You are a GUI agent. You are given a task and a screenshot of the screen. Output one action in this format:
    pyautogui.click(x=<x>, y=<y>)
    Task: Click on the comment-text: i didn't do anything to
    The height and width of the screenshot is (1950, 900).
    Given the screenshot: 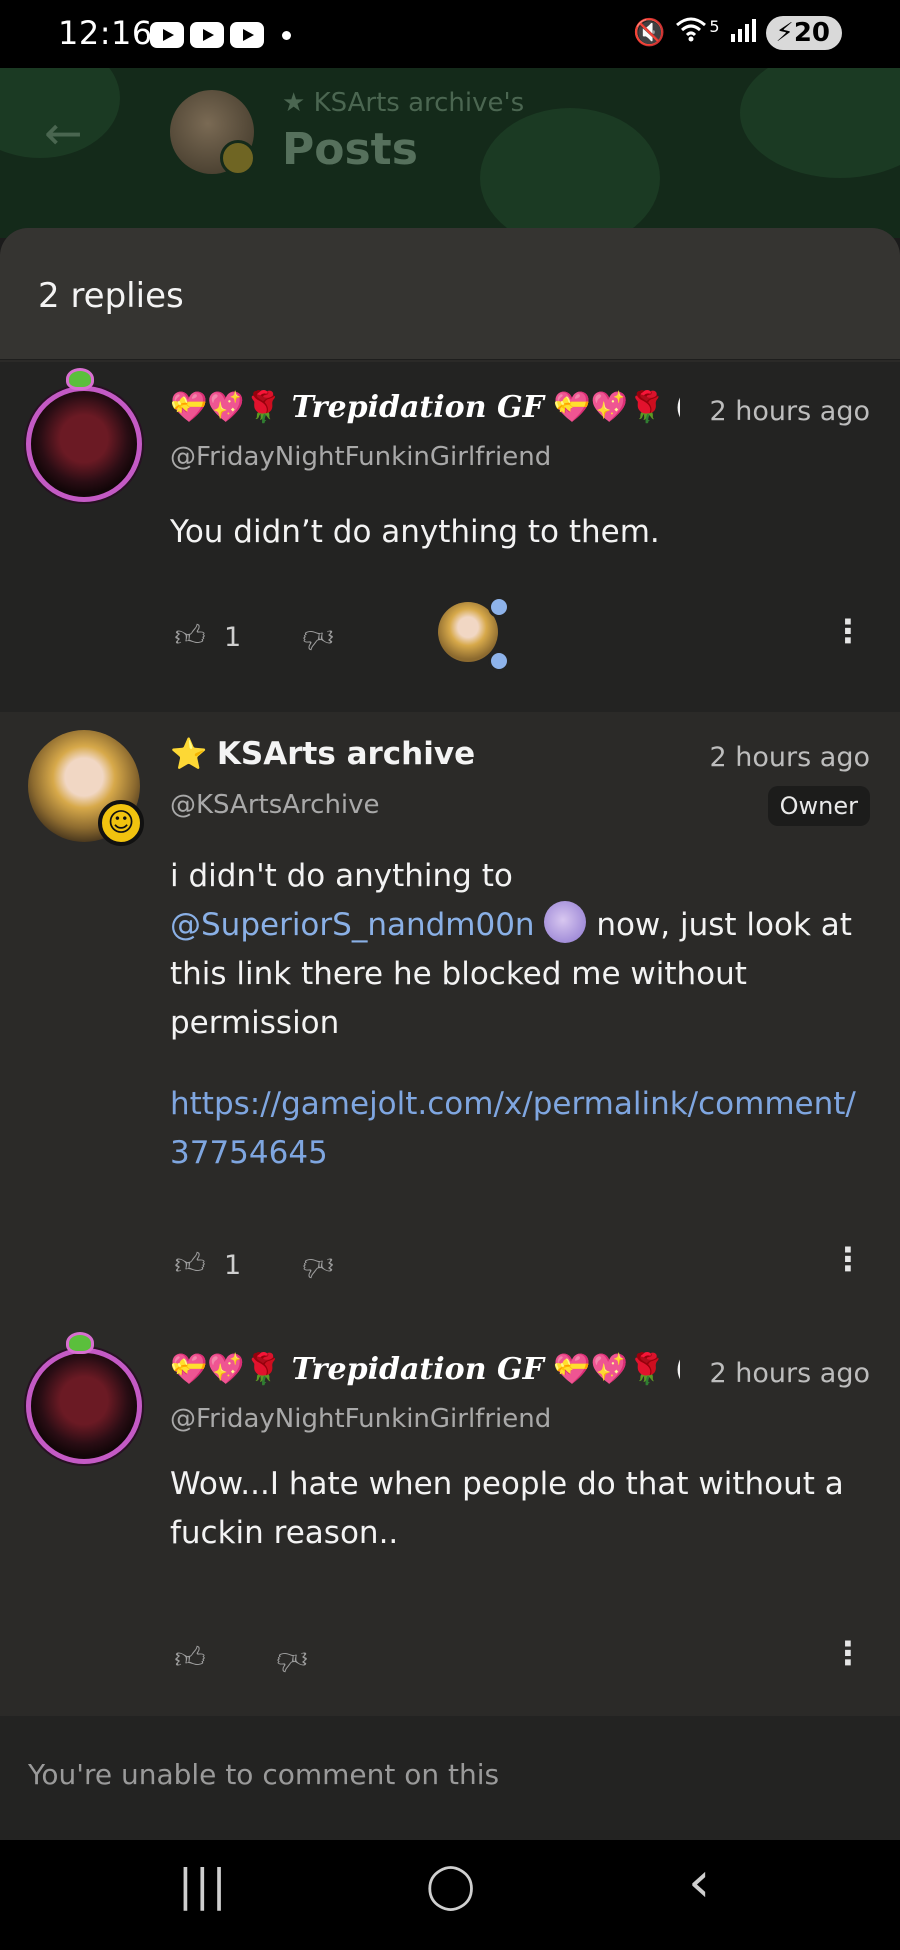 What is the action you would take?
    pyautogui.click(x=341, y=876)
    